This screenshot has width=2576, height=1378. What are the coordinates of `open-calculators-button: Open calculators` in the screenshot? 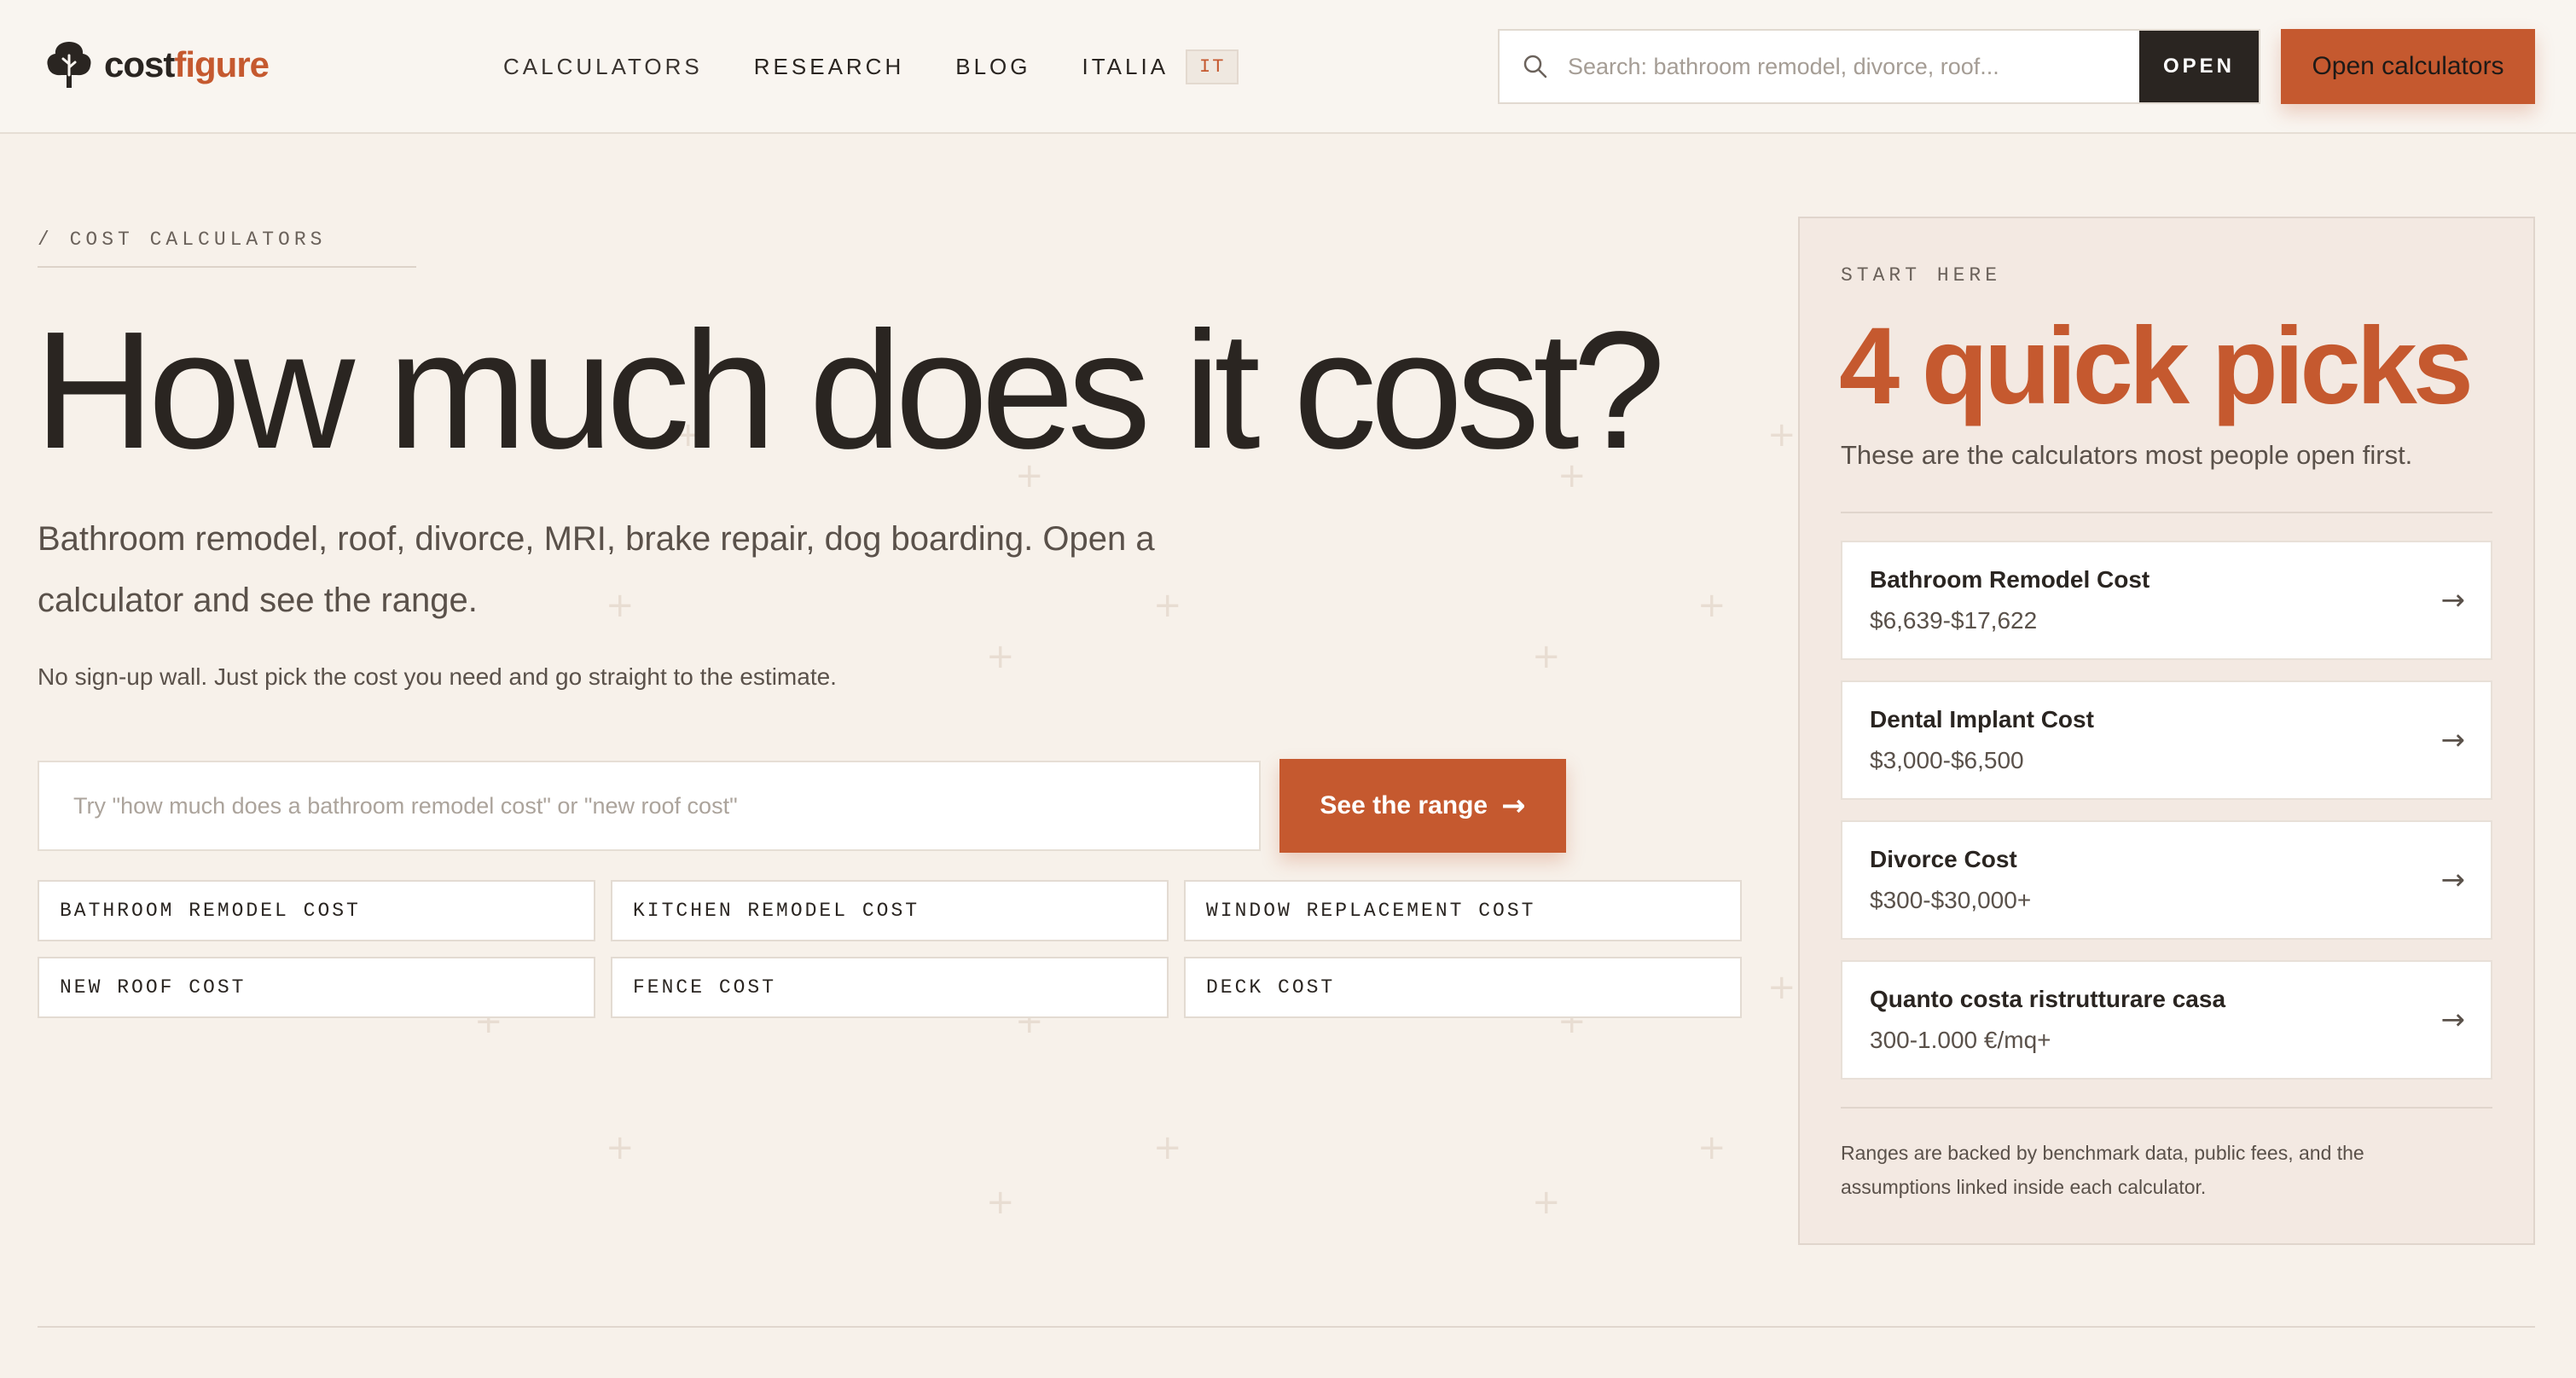 It's located at (2408, 66).